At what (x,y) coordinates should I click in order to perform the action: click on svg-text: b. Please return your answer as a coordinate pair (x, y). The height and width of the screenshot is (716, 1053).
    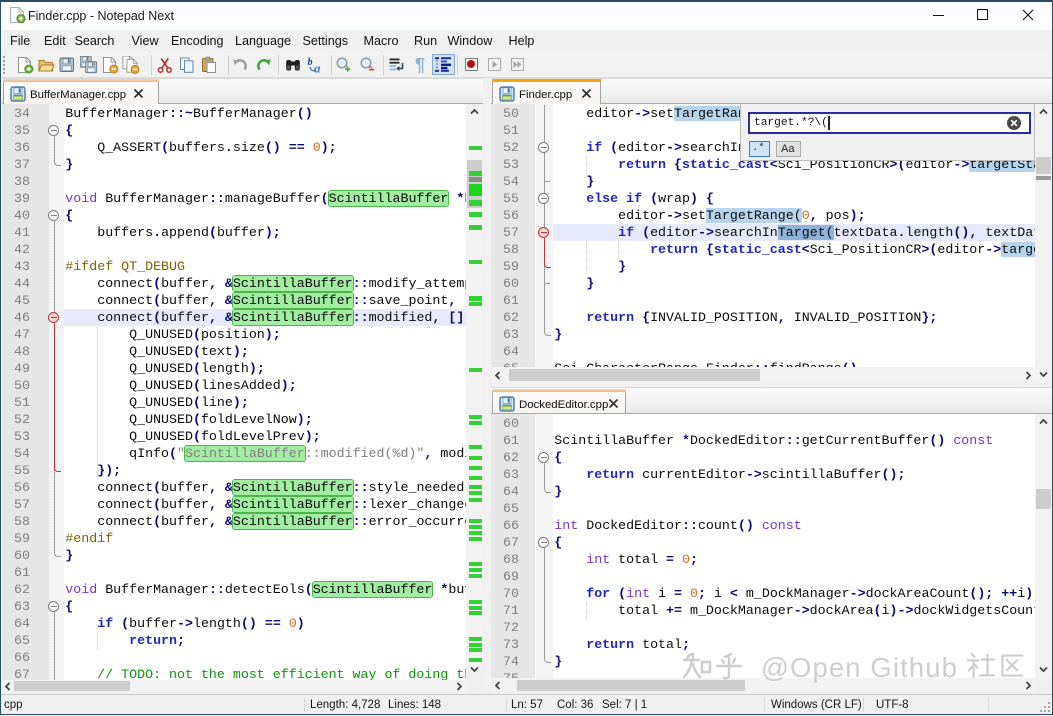
    Looking at the image, I should click on (310, 62).